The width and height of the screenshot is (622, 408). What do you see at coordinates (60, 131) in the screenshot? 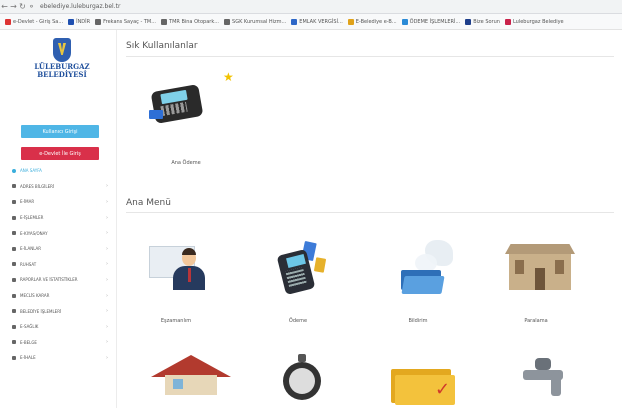
I see `login-button: Kullanıcı Girişi` at bounding box center [60, 131].